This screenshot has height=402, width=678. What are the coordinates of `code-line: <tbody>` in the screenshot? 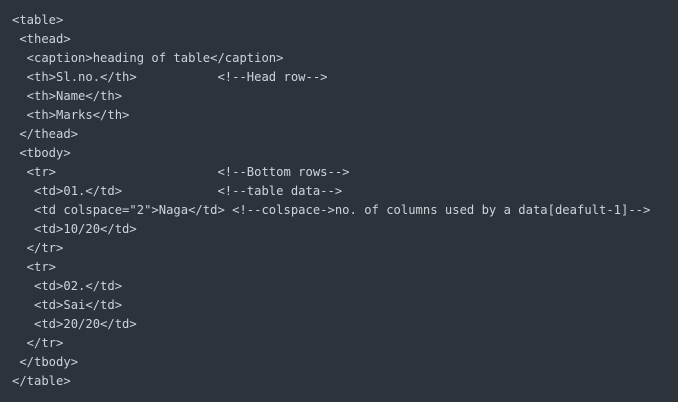 It's located at (41, 153).